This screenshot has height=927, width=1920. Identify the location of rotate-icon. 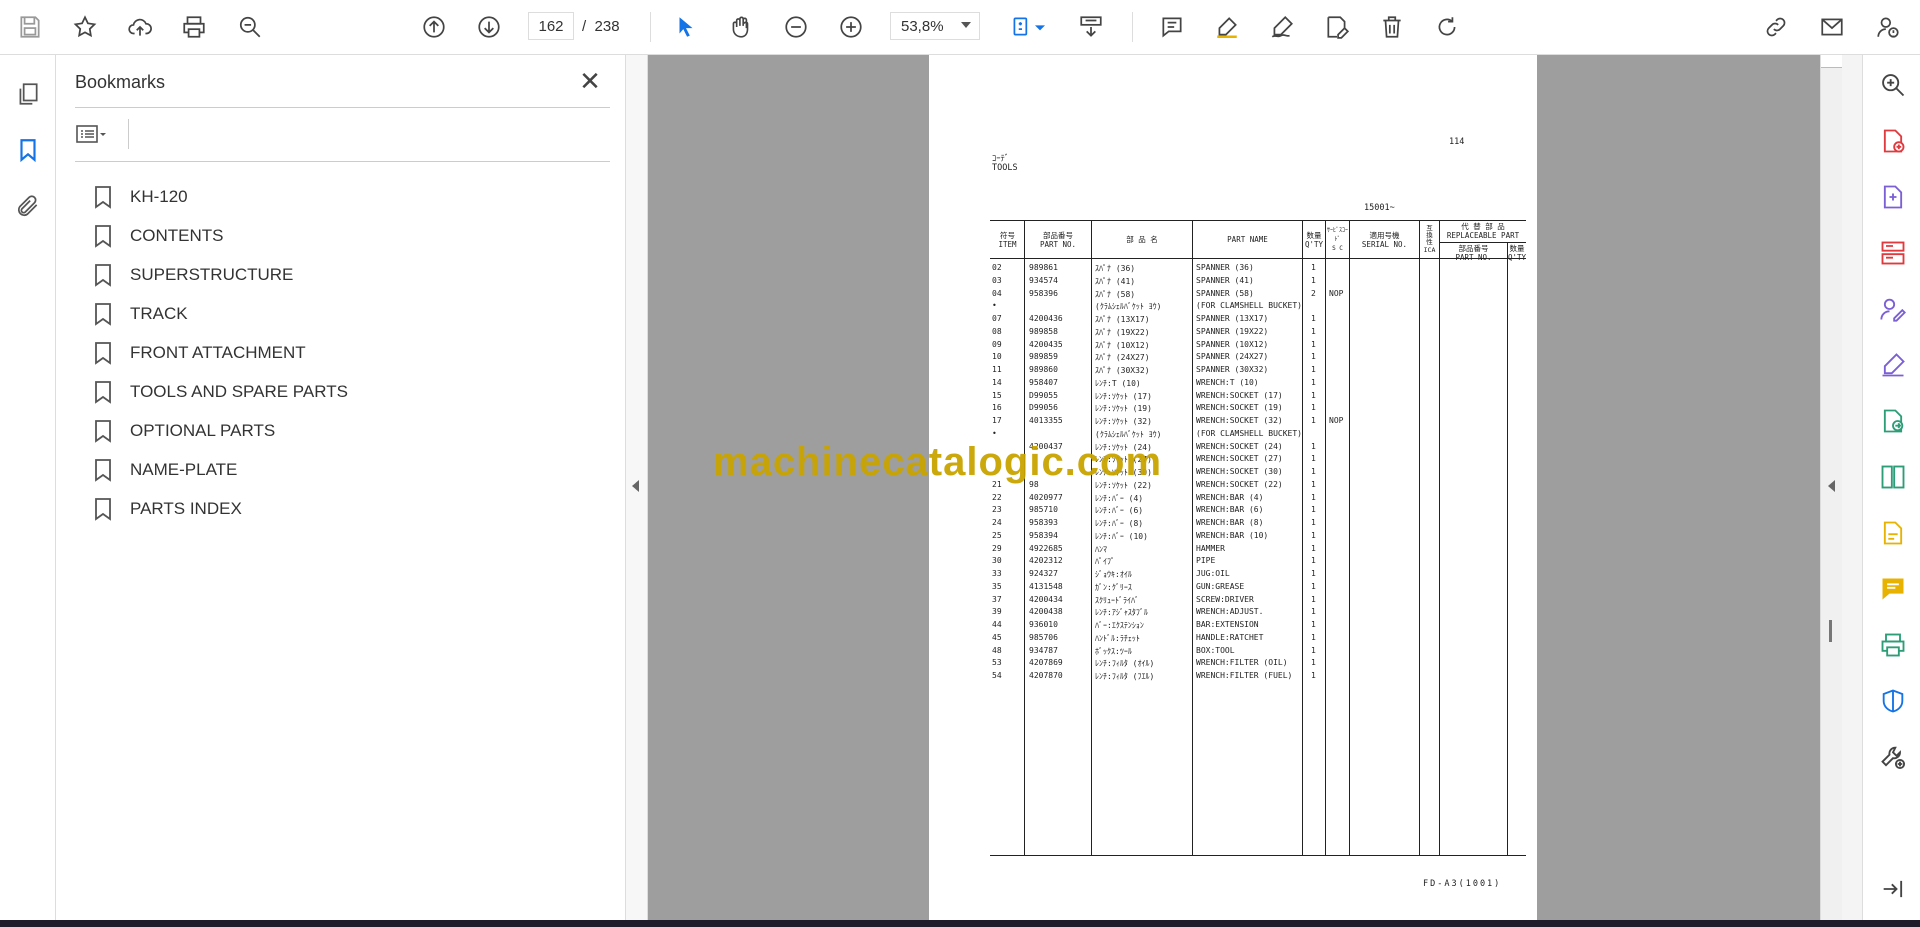
(1447, 27).